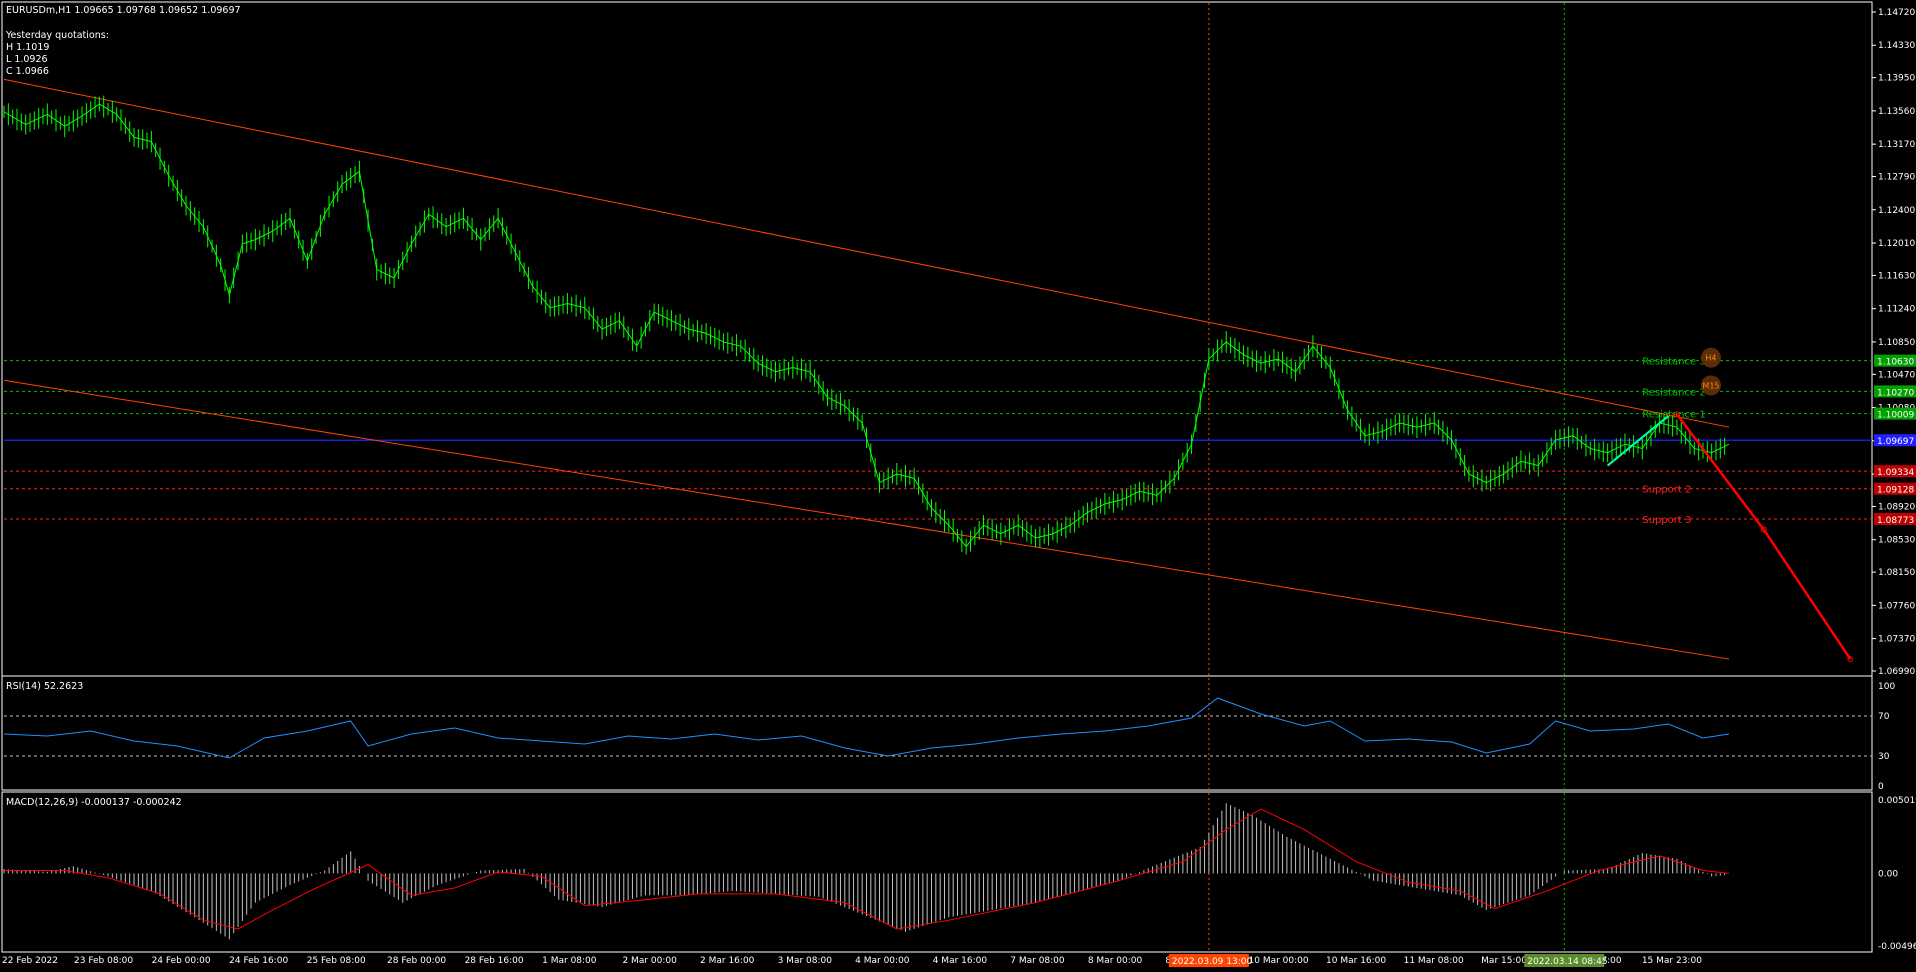 The height and width of the screenshot is (972, 1916). What do you see at coordinates (94, 802) in the screenshot?
I see `macd-title: MACD(12,26,9) -0.000137 -0.000242` at bounding box center [94, 802].